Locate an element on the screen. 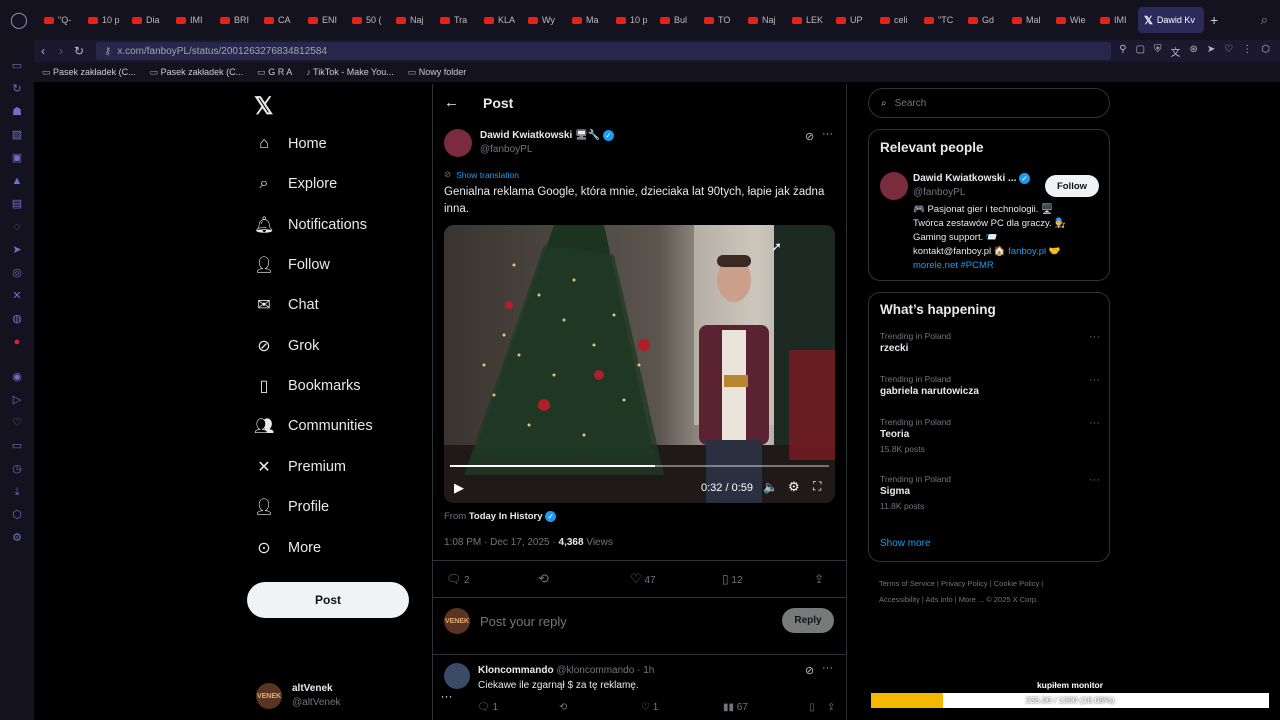 The image size is (1280, 720). clock-icon: ◷ is located at coordinates (17, 469).